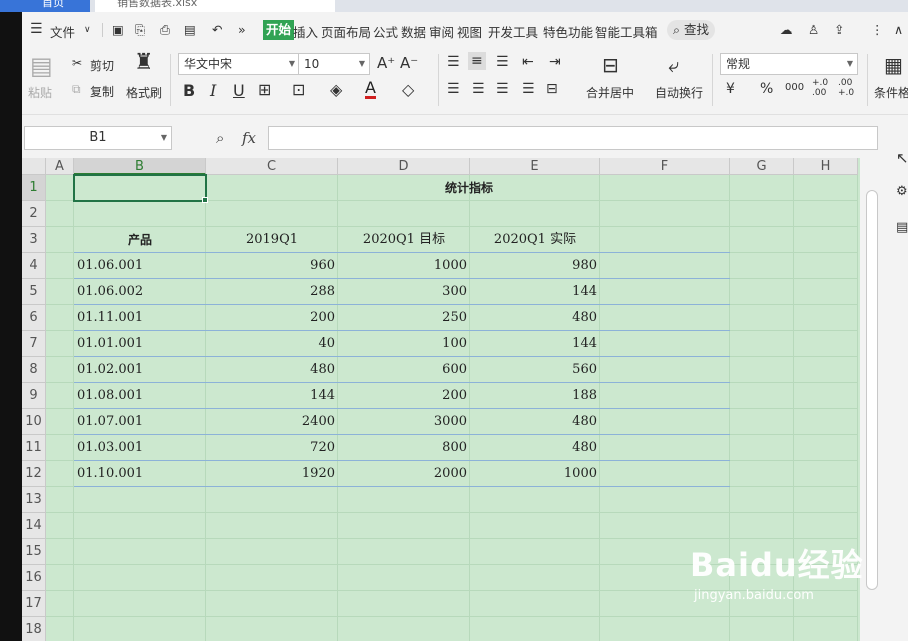 The height and width of the screenshot is (641, 908). I want to click on collapse-icon: ∧, so click(898, 29).